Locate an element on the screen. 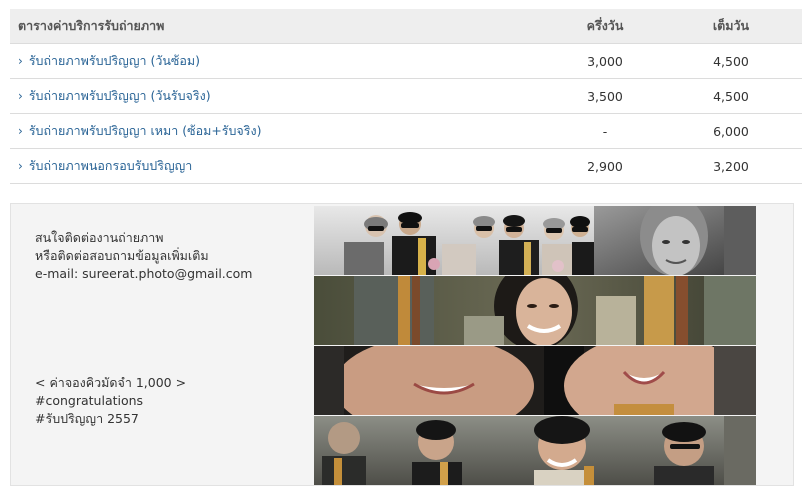 The width and height of the screenshot is (805, 503). hashtag-graduation: #รับปริญญา 2557 is located at coordinates (87, 418).